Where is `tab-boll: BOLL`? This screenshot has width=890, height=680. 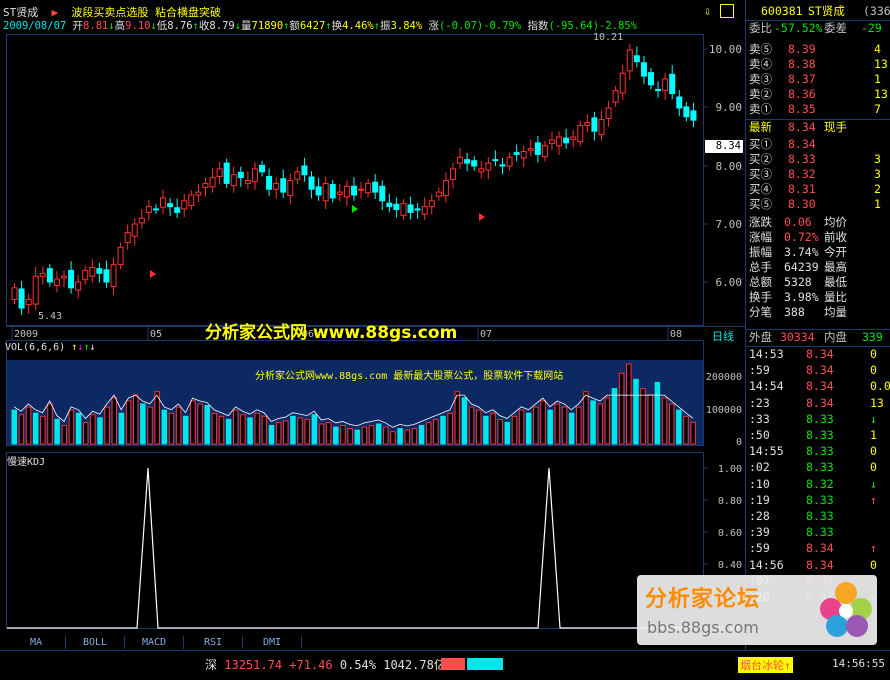 tab-boll: BOLL is located at coordinates (95, 642).